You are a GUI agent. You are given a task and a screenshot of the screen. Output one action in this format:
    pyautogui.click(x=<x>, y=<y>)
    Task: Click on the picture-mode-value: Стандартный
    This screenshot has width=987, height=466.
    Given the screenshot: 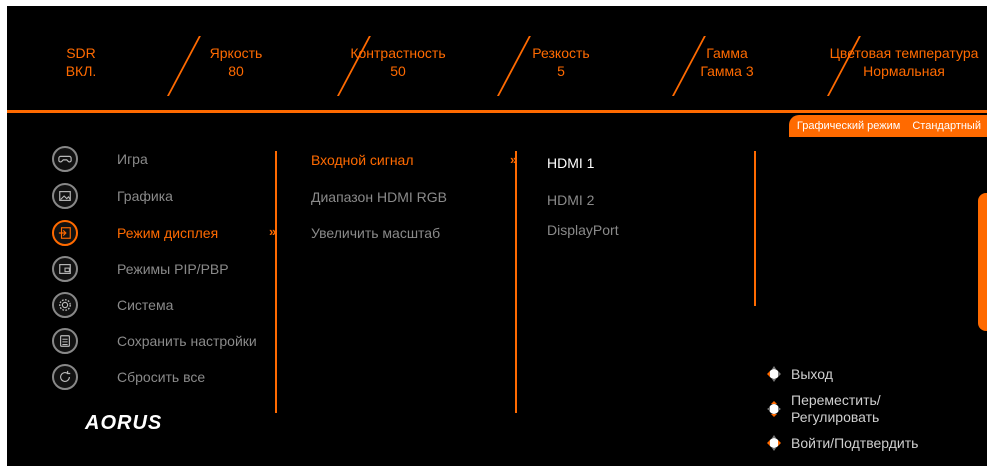 What is the action you would take?
    pyautogui.click(x=947, y=126)
    